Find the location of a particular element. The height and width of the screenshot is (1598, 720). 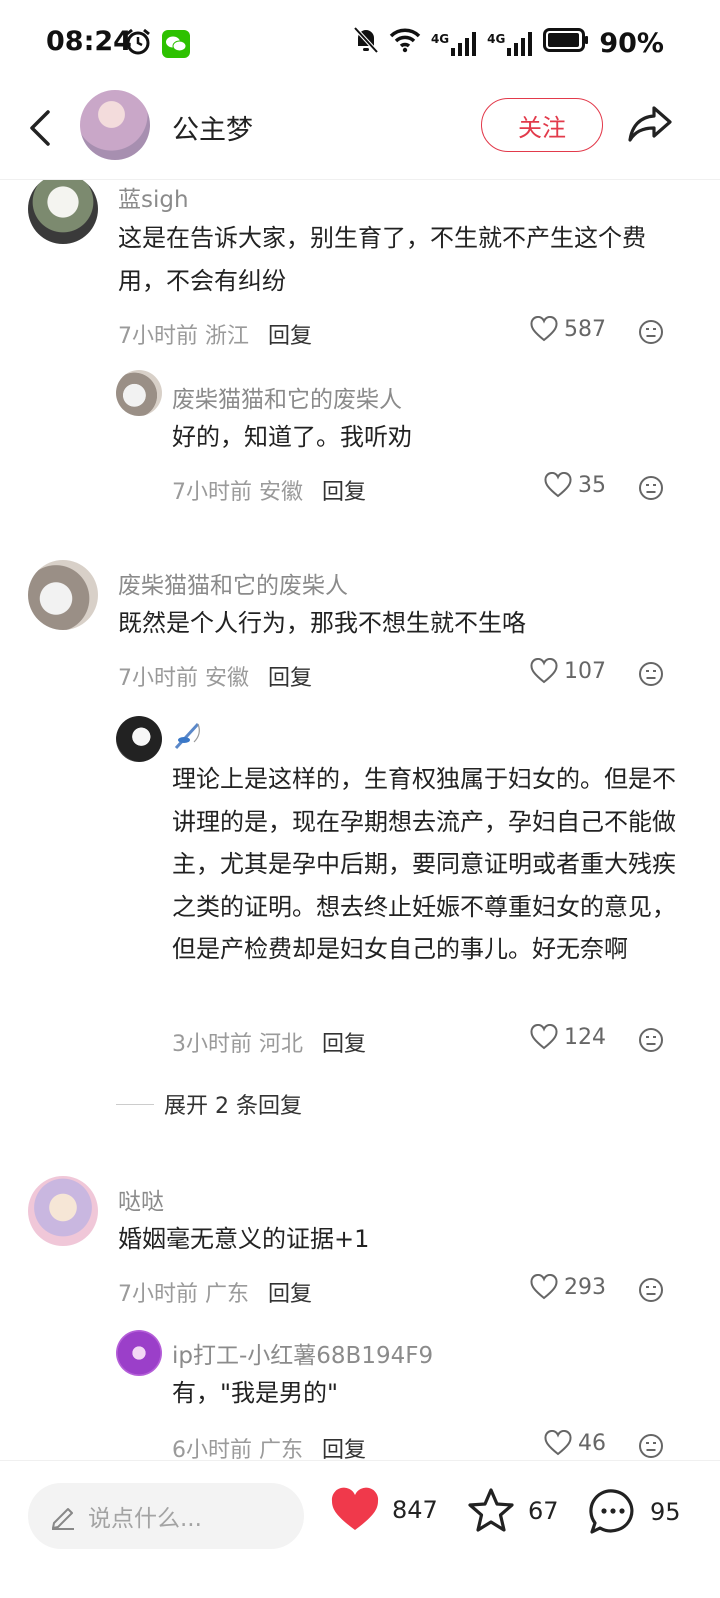

comment-text: 有，"我是男的" is located at coordinates (422, 1393).